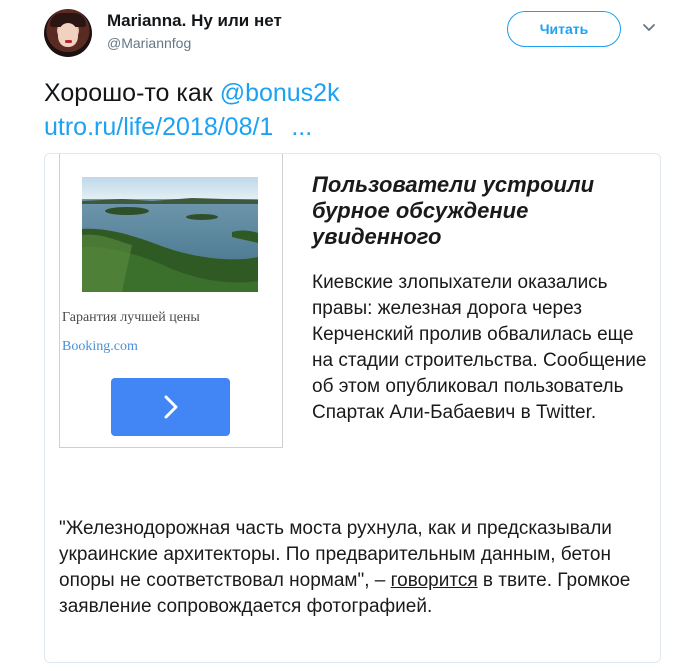  I want to click on avatar, so click(68, 33).